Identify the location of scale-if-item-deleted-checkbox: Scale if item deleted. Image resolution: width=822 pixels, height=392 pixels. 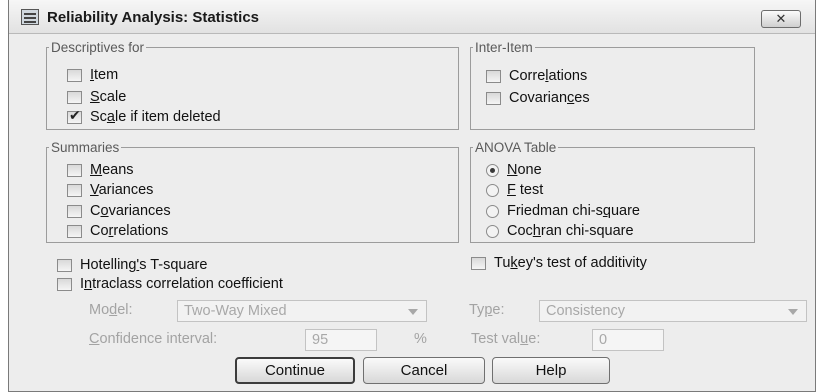
(144, 117).